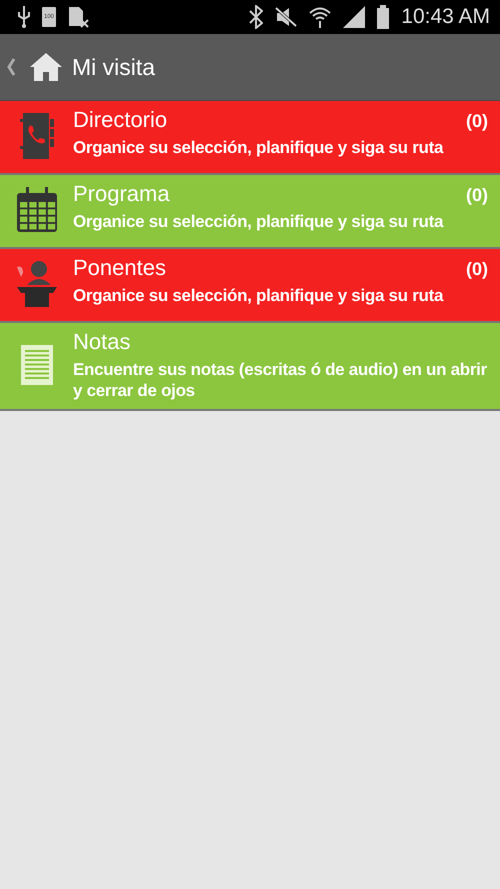 The width and height of the screenshot is (500, 889). Describe the element at coordinates (46, 67) in the screenshot. I see `home-icon` at that location.